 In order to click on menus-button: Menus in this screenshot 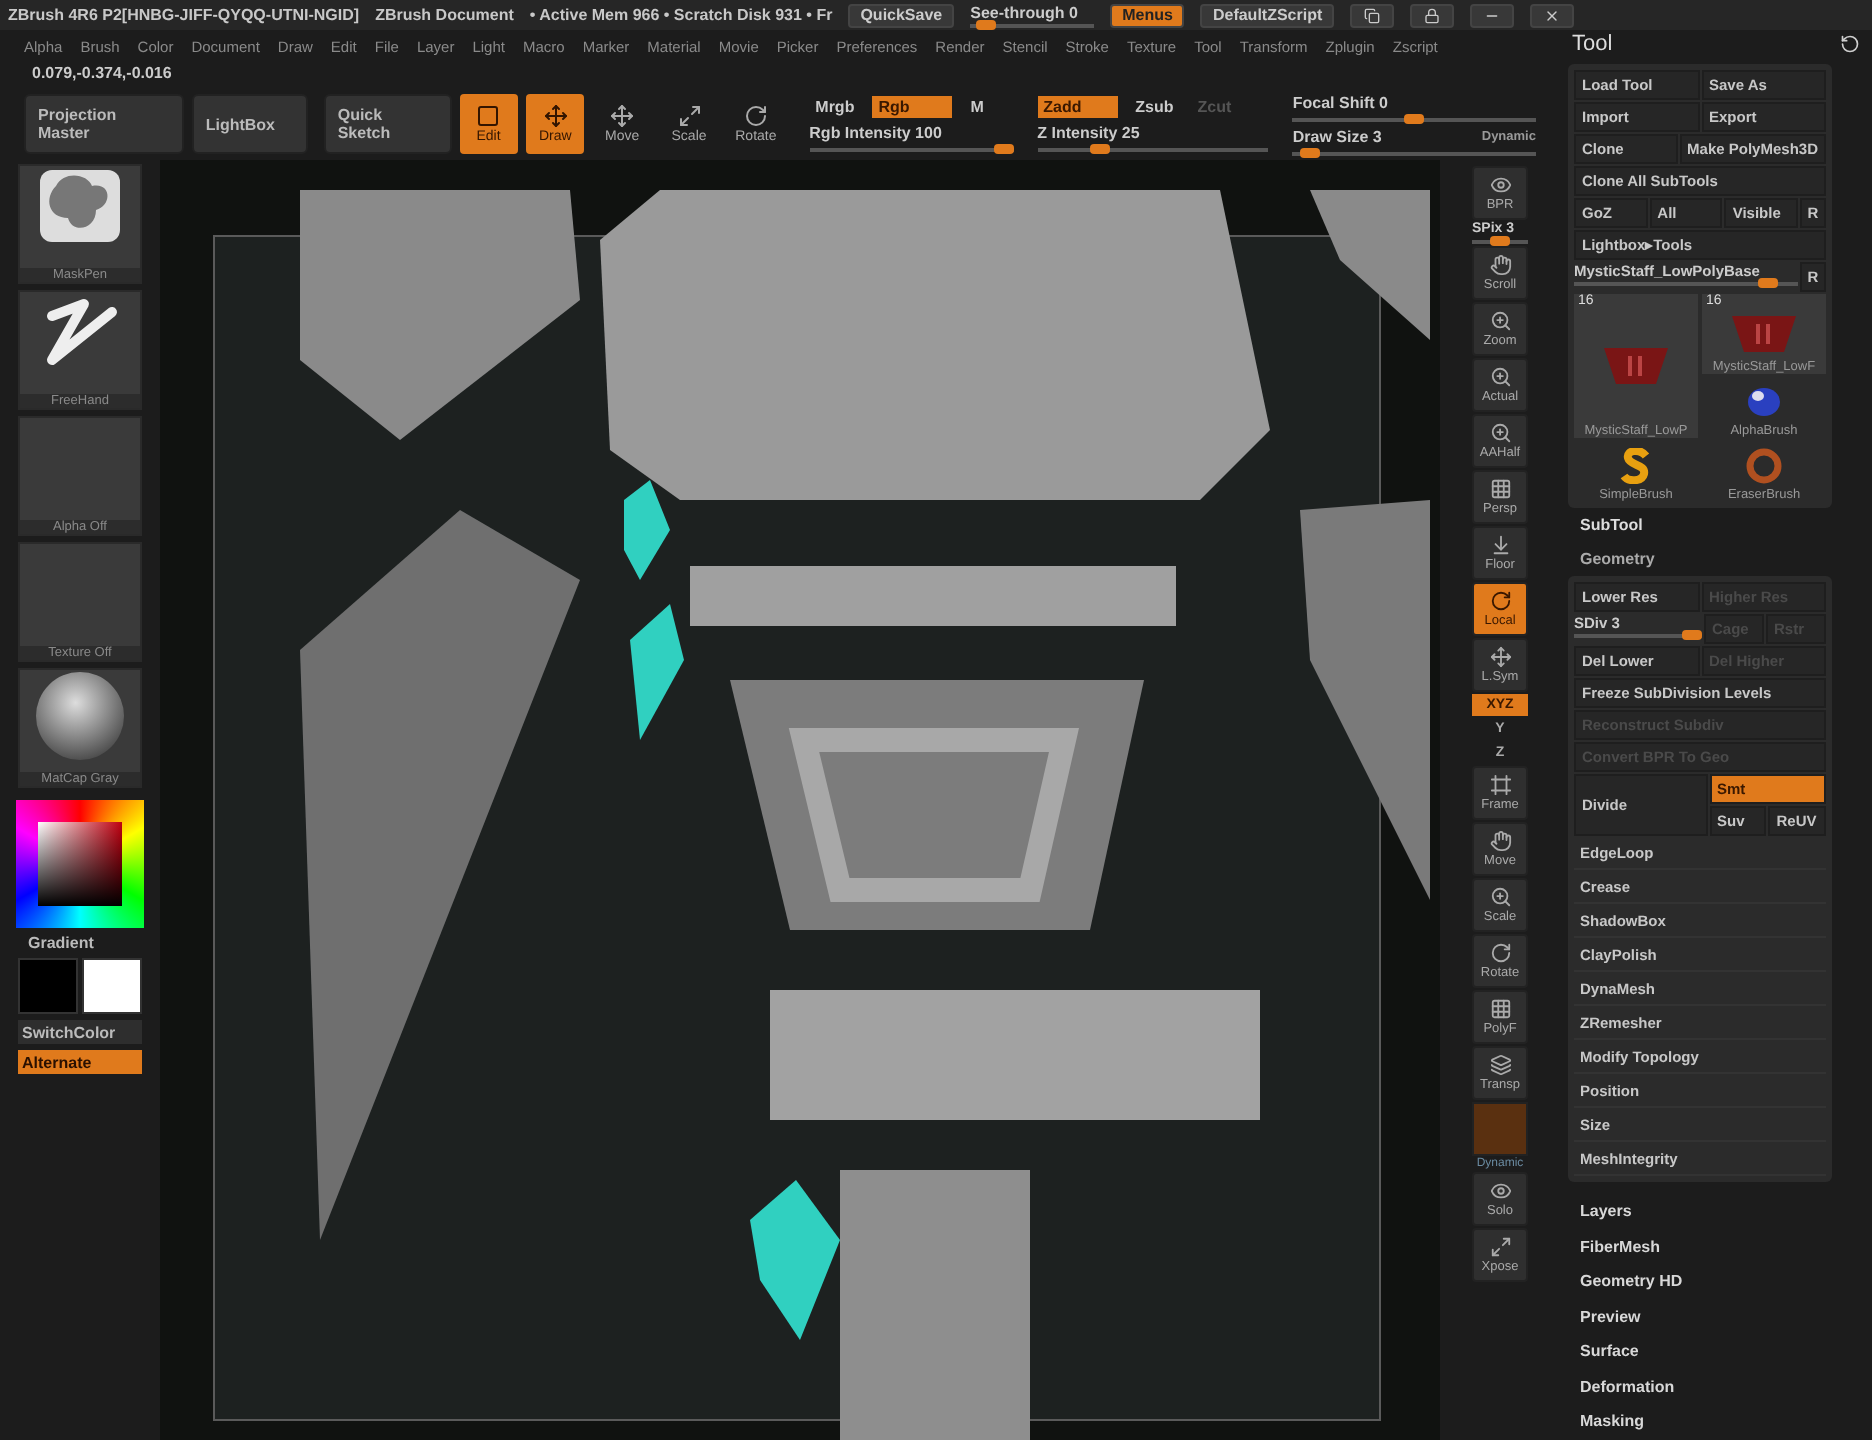, I will do `click(1147, 15)`.